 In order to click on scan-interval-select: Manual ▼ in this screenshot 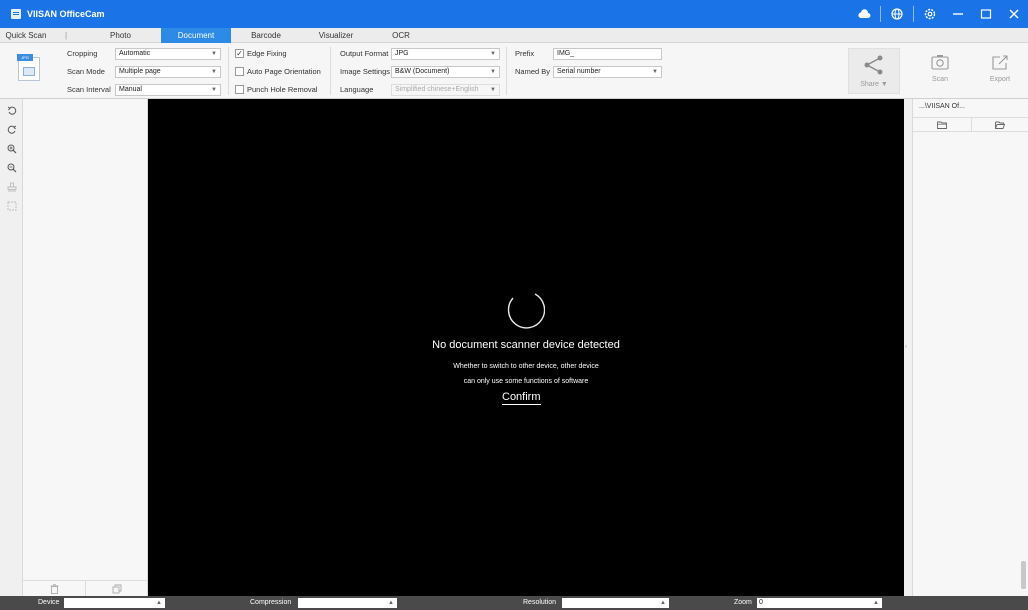, I will do `click(168, 90)`.